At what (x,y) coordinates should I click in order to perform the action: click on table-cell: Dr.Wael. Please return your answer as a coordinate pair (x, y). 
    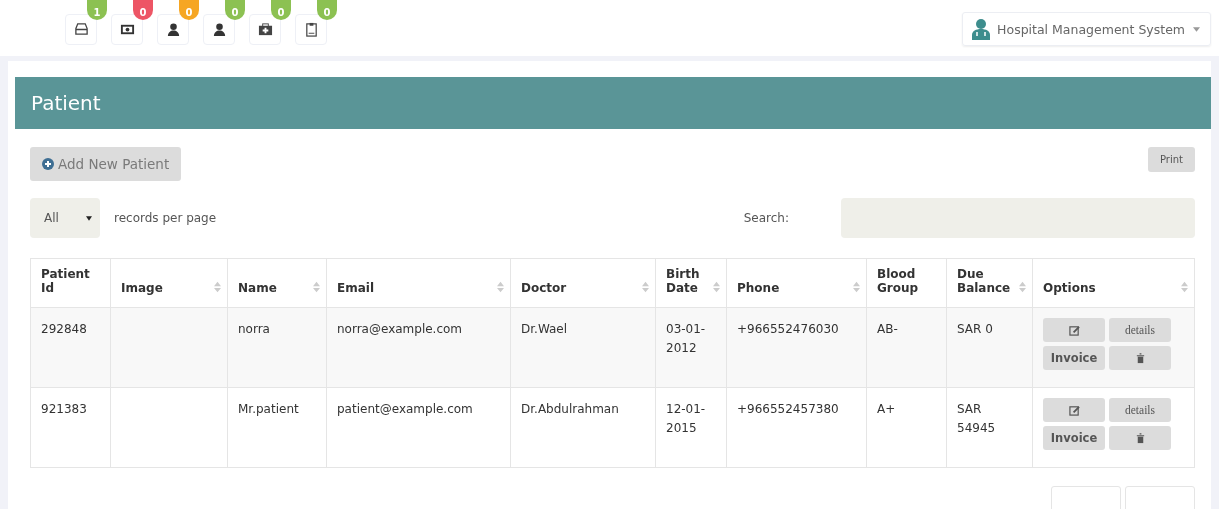
    Looking at the image, I should click on (583, 347).